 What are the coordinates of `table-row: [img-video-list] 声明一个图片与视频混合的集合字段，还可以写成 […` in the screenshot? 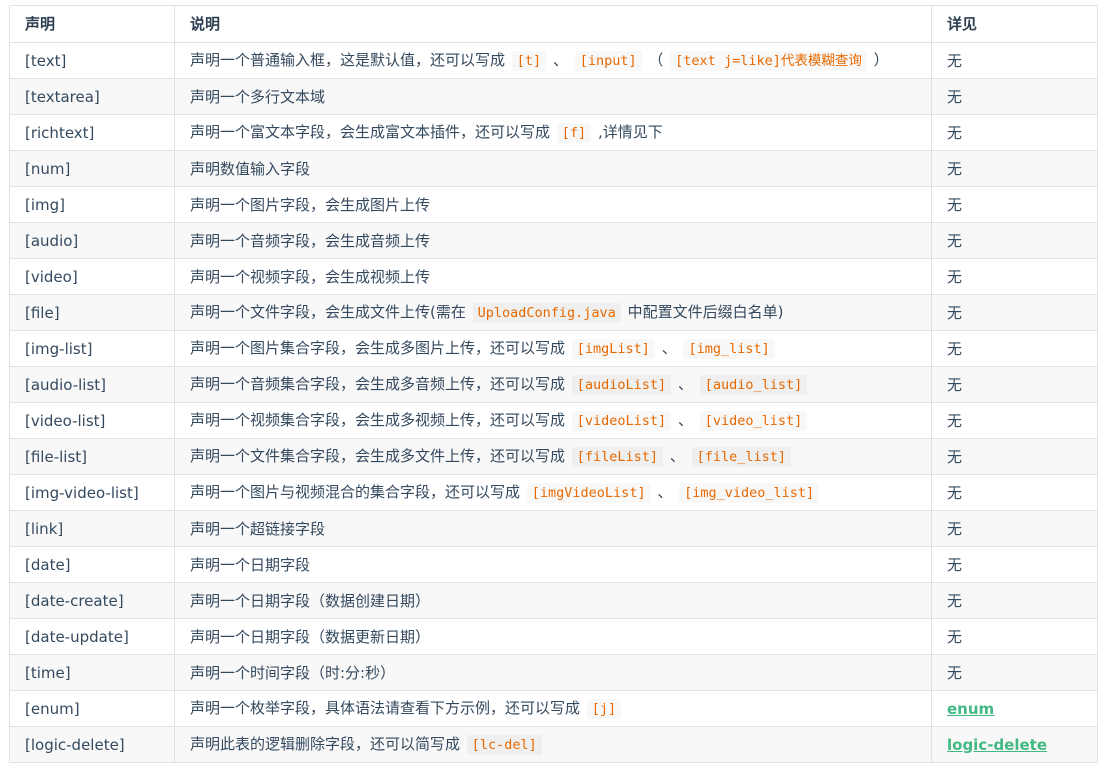 It's located at (553, 492).